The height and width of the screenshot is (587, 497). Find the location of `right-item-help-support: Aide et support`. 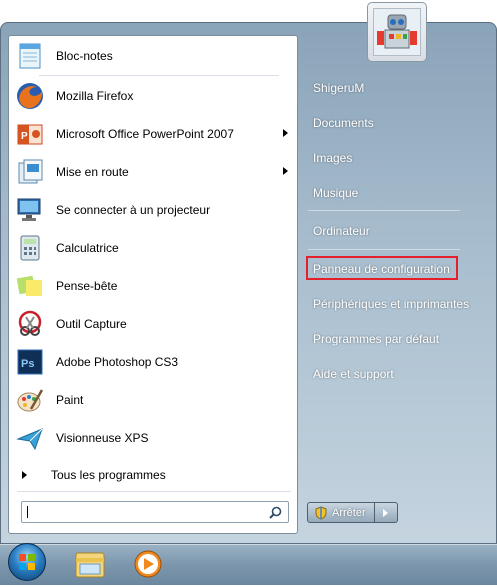

right-item-help-support: Aide et support is located at coordinates (353, 374).